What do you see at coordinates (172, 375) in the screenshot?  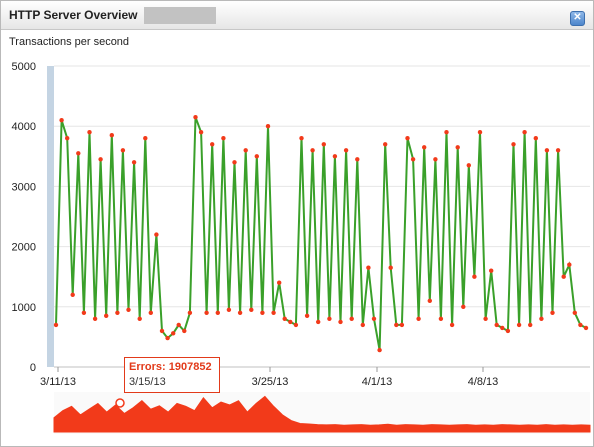 I see `errors-tooltip: Errors: 1907852 3/15/13` at bounding box center [172, 375].